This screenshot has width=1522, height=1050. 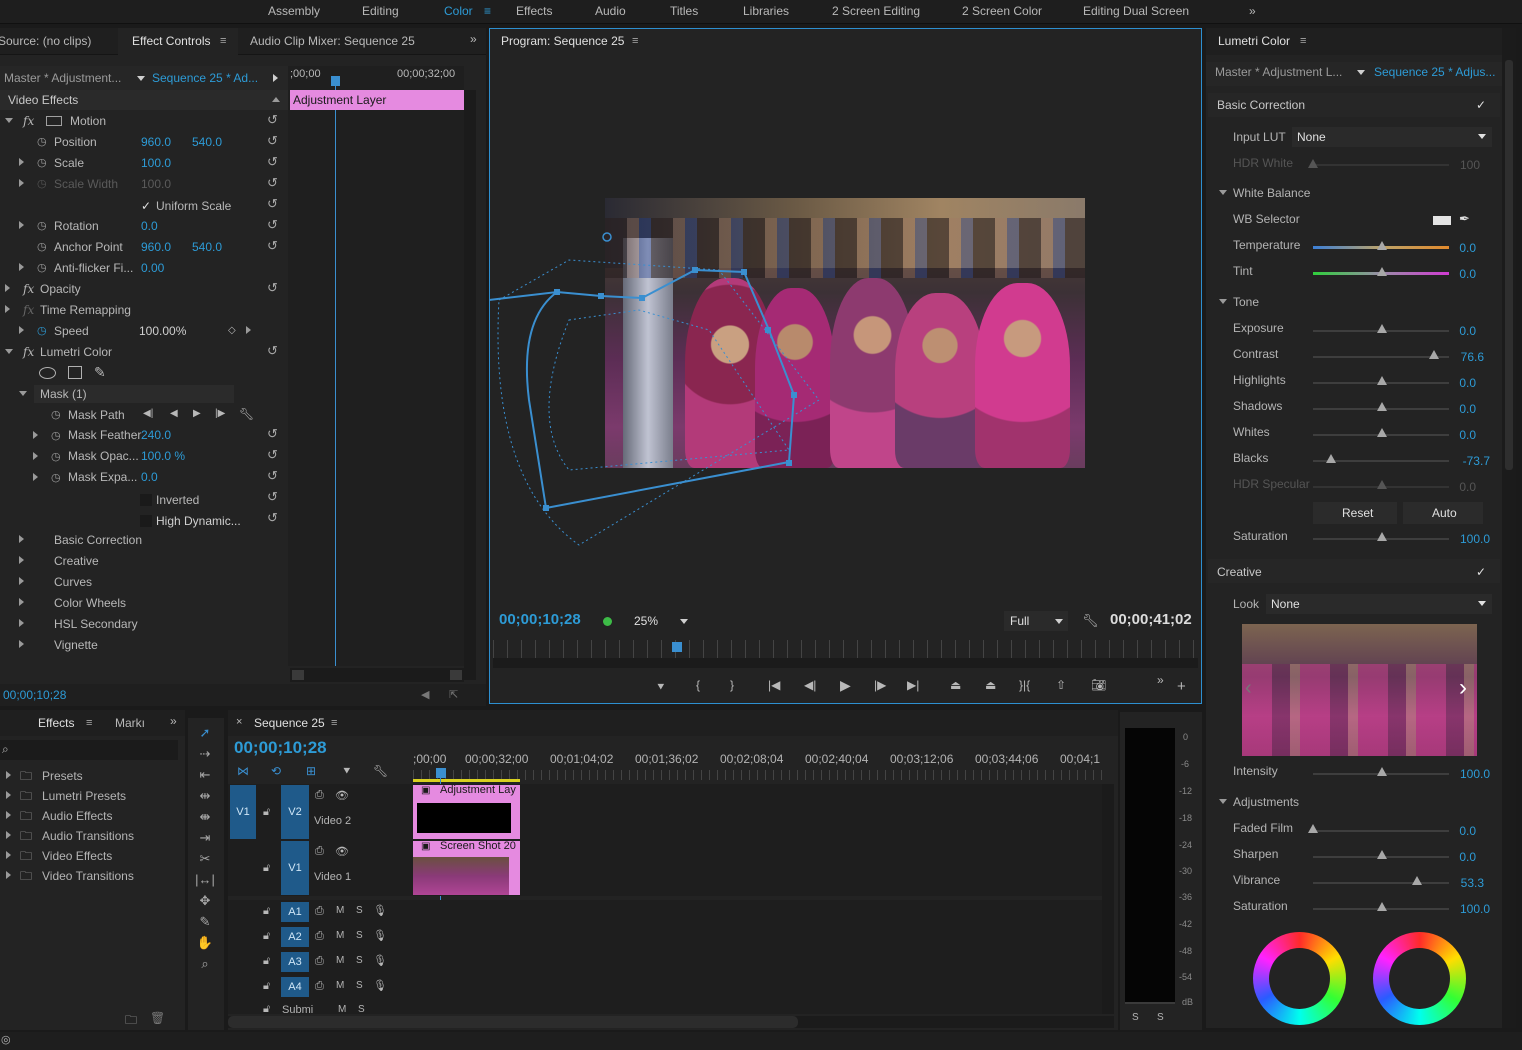 I want to click on disclosure-rotation-icon, so click(x=21, y=225).